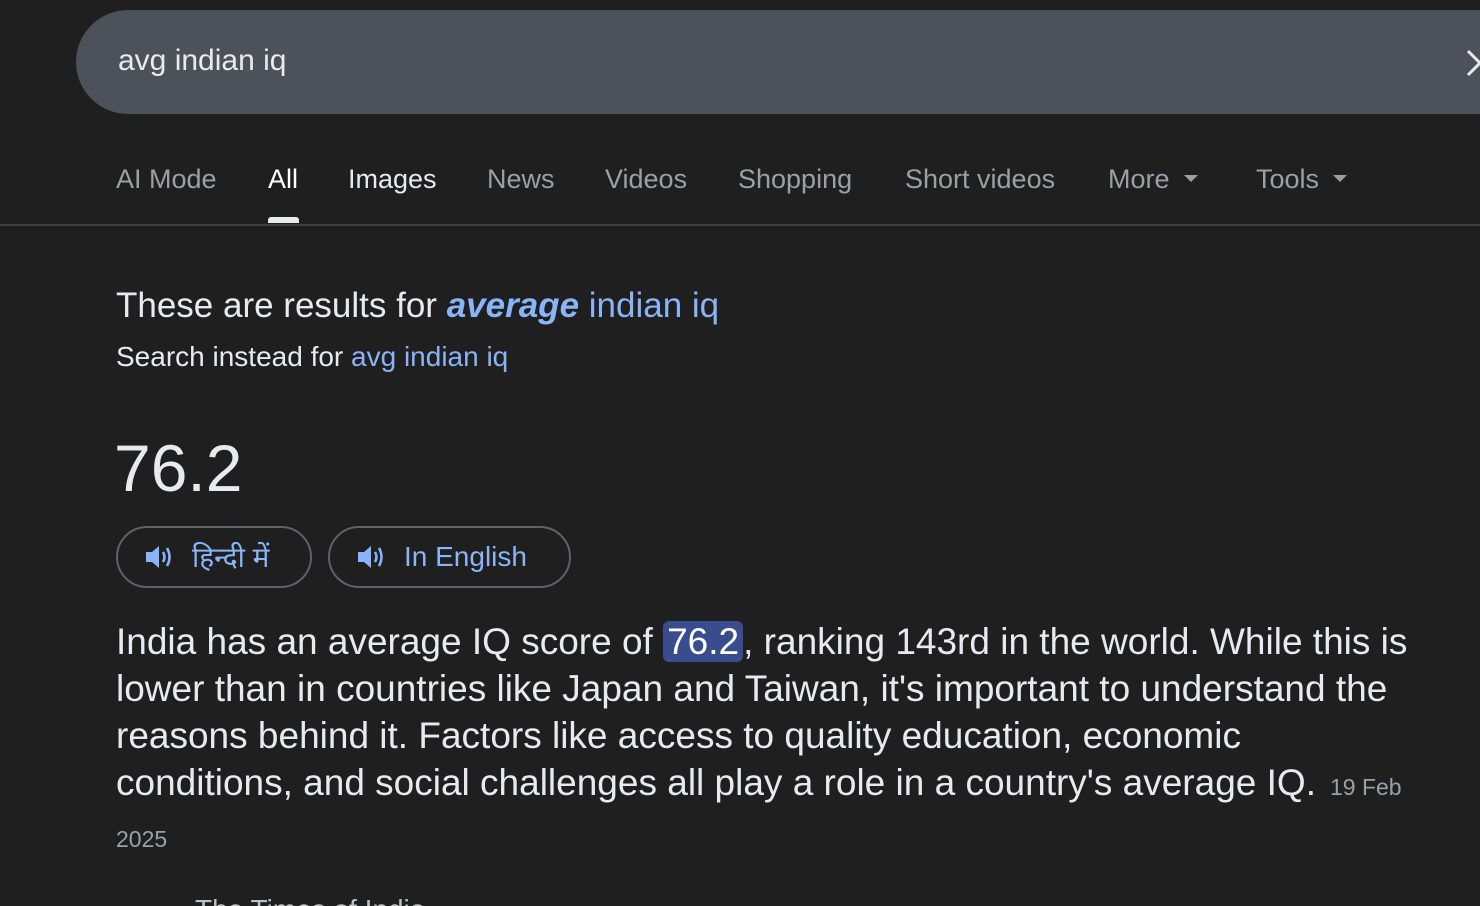  Describe the element at coordinates (795, 179) in the screenshot. I see `tab-shopping: Shopping` at that location.